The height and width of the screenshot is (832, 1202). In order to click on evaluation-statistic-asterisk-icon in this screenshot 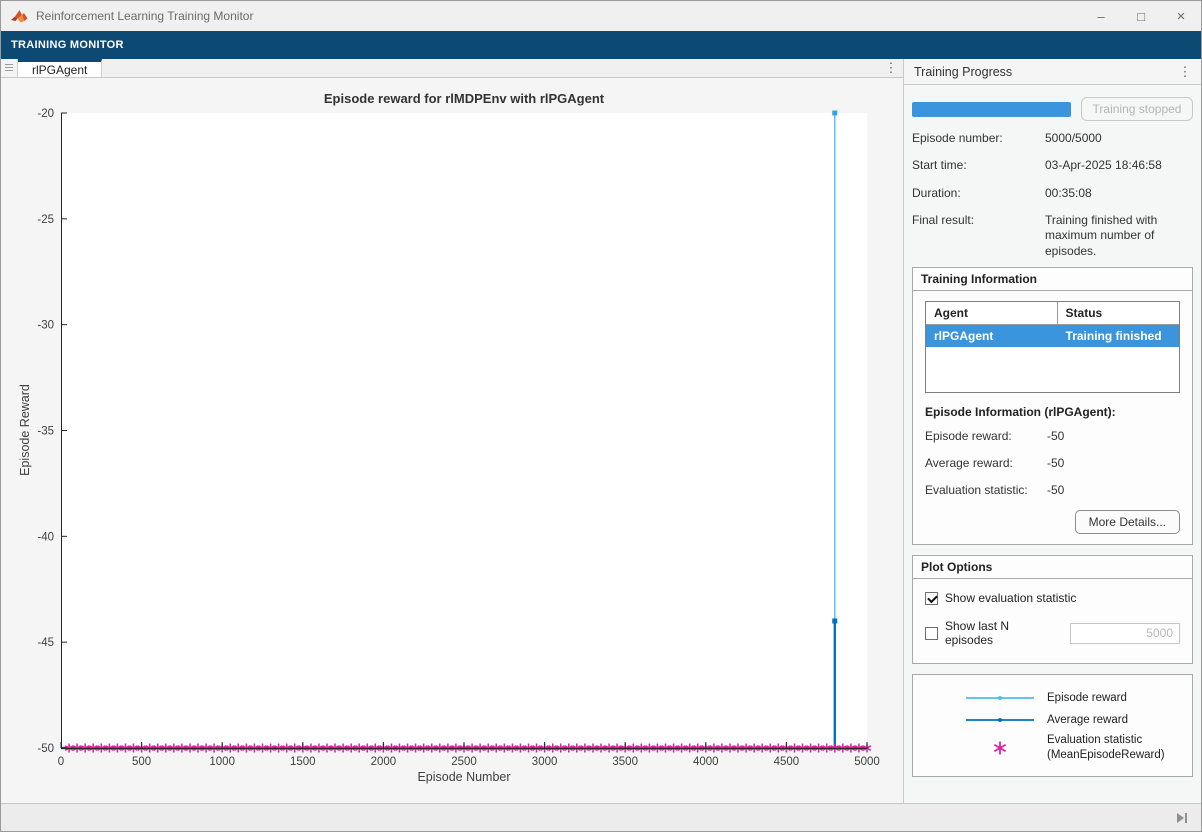, I will do `click(1000, 748)`.